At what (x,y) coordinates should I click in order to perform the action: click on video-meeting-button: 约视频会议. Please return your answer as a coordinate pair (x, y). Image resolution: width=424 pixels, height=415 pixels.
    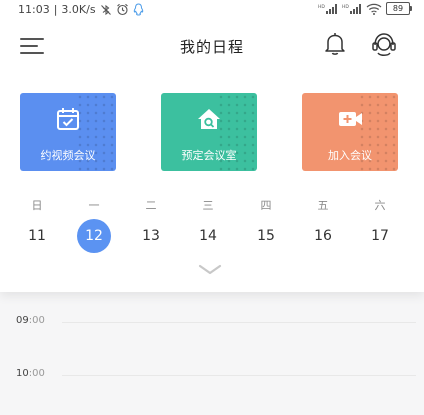
    Looking at the image, I should click on (68, 132).